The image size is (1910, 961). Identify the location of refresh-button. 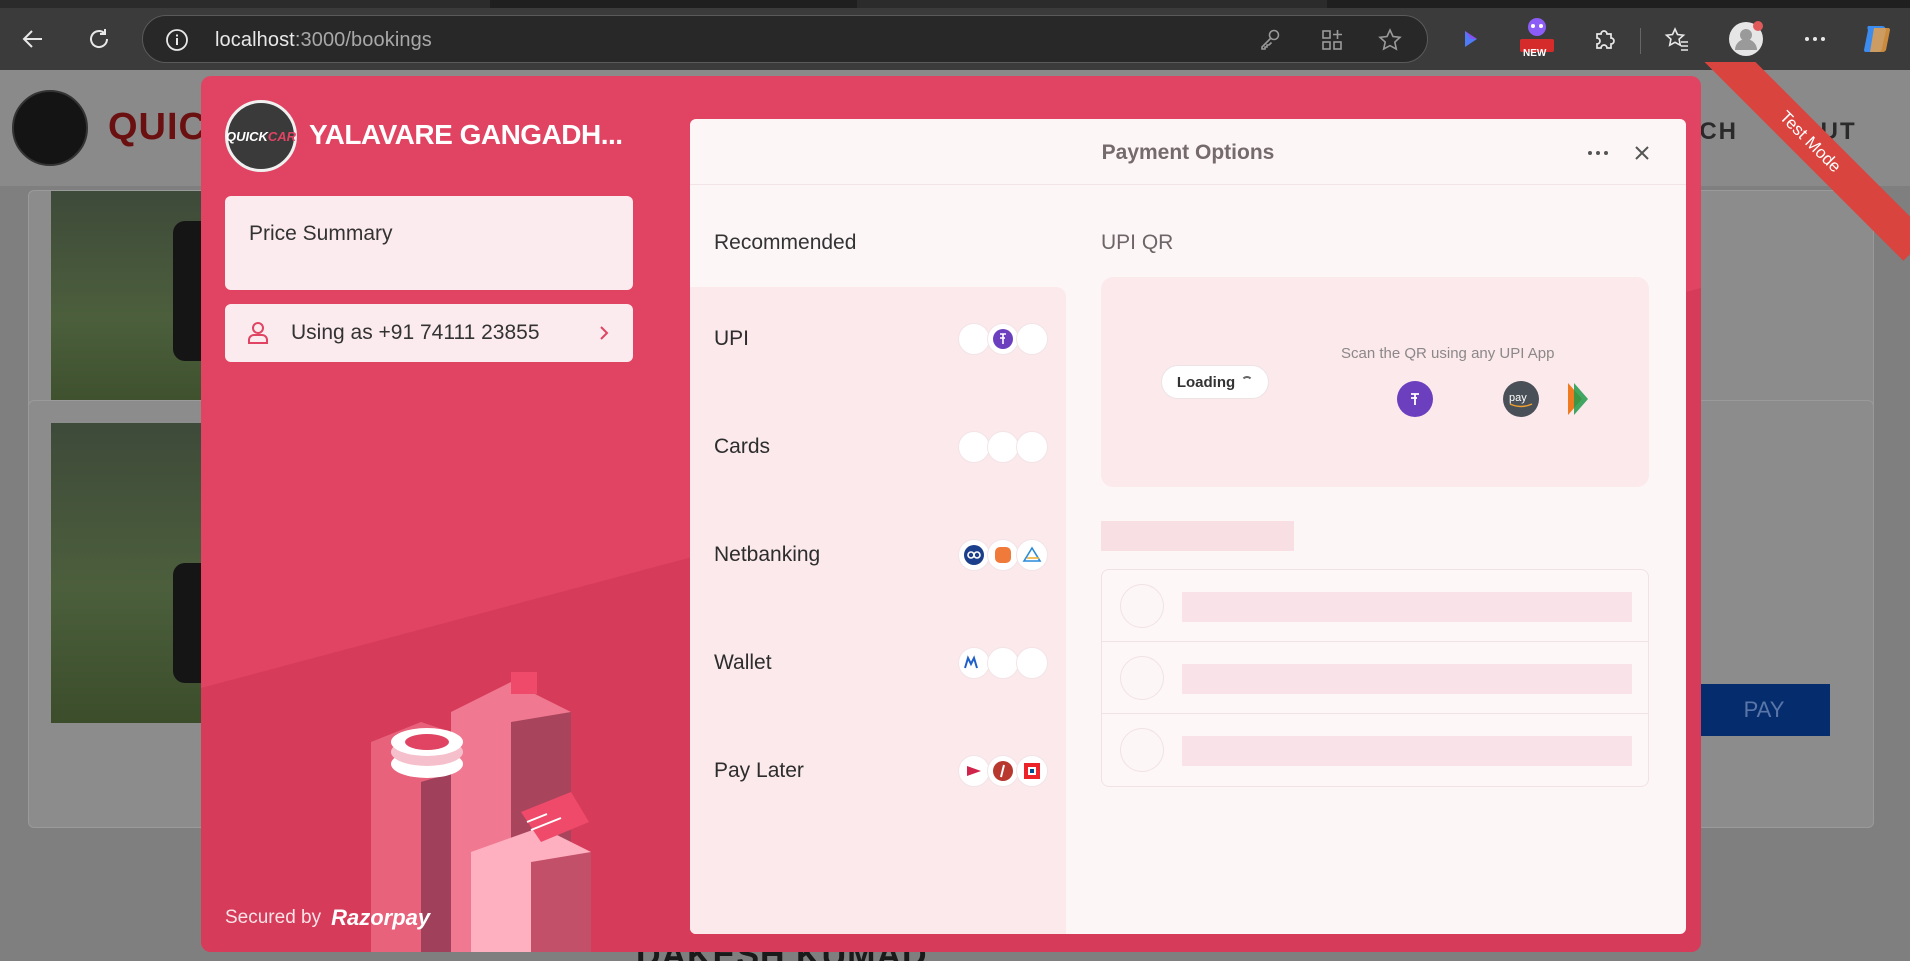
(99, 39).